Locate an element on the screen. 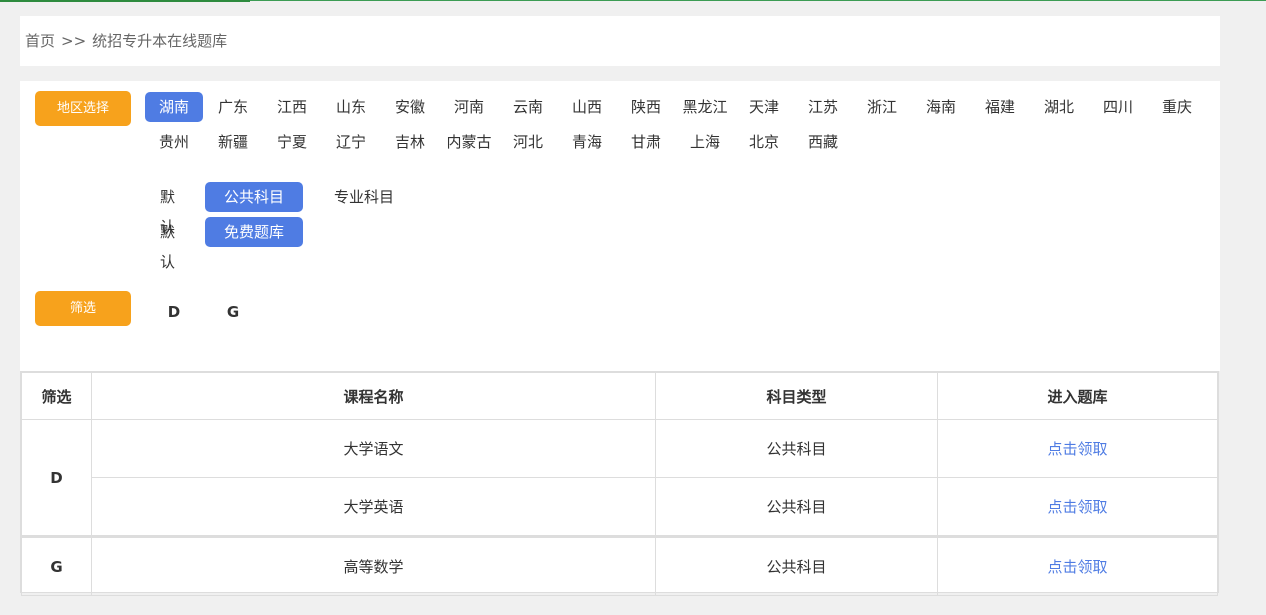 The height and width of the screenshot is (615, 1266). breadcrumb: 首页 >> 统招专升本在线题库 is located at coordinates (129, 41).